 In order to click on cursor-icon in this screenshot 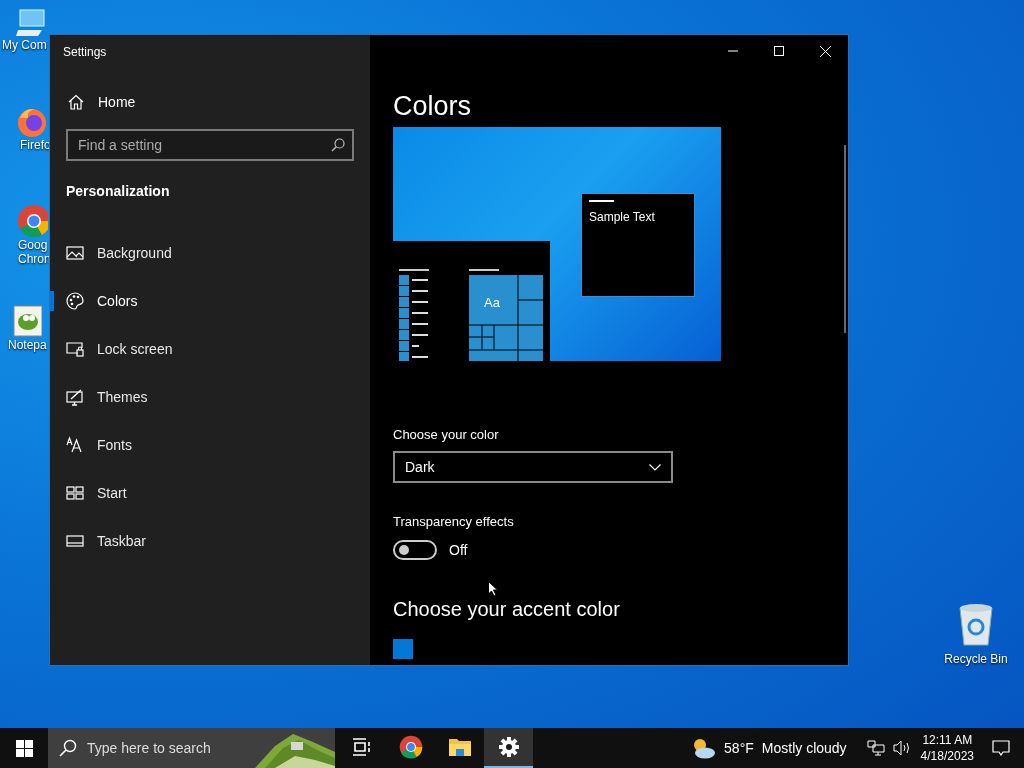, I will do `click(493, 589)`.